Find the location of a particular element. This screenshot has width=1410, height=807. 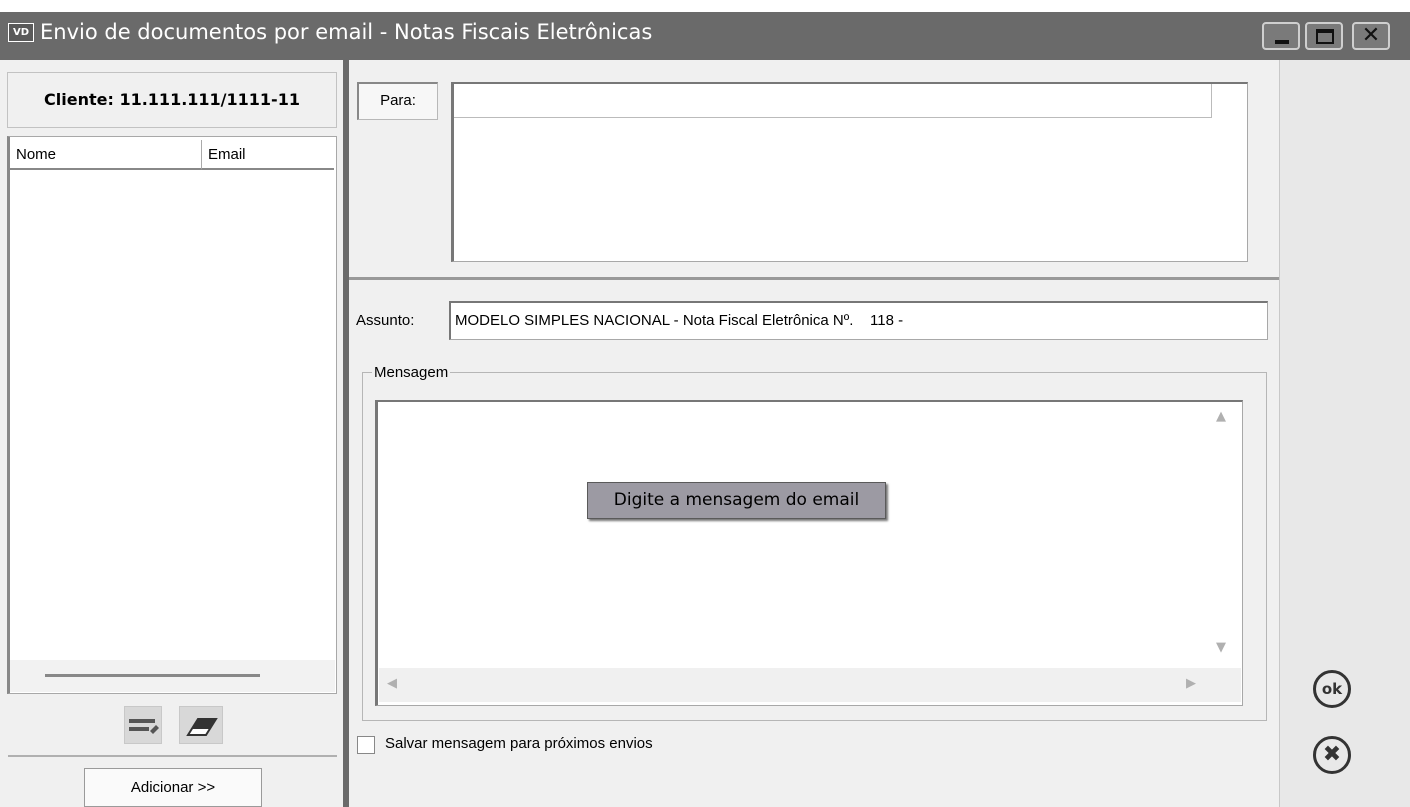

edit-list-icon is located at coordinates (143, 725).